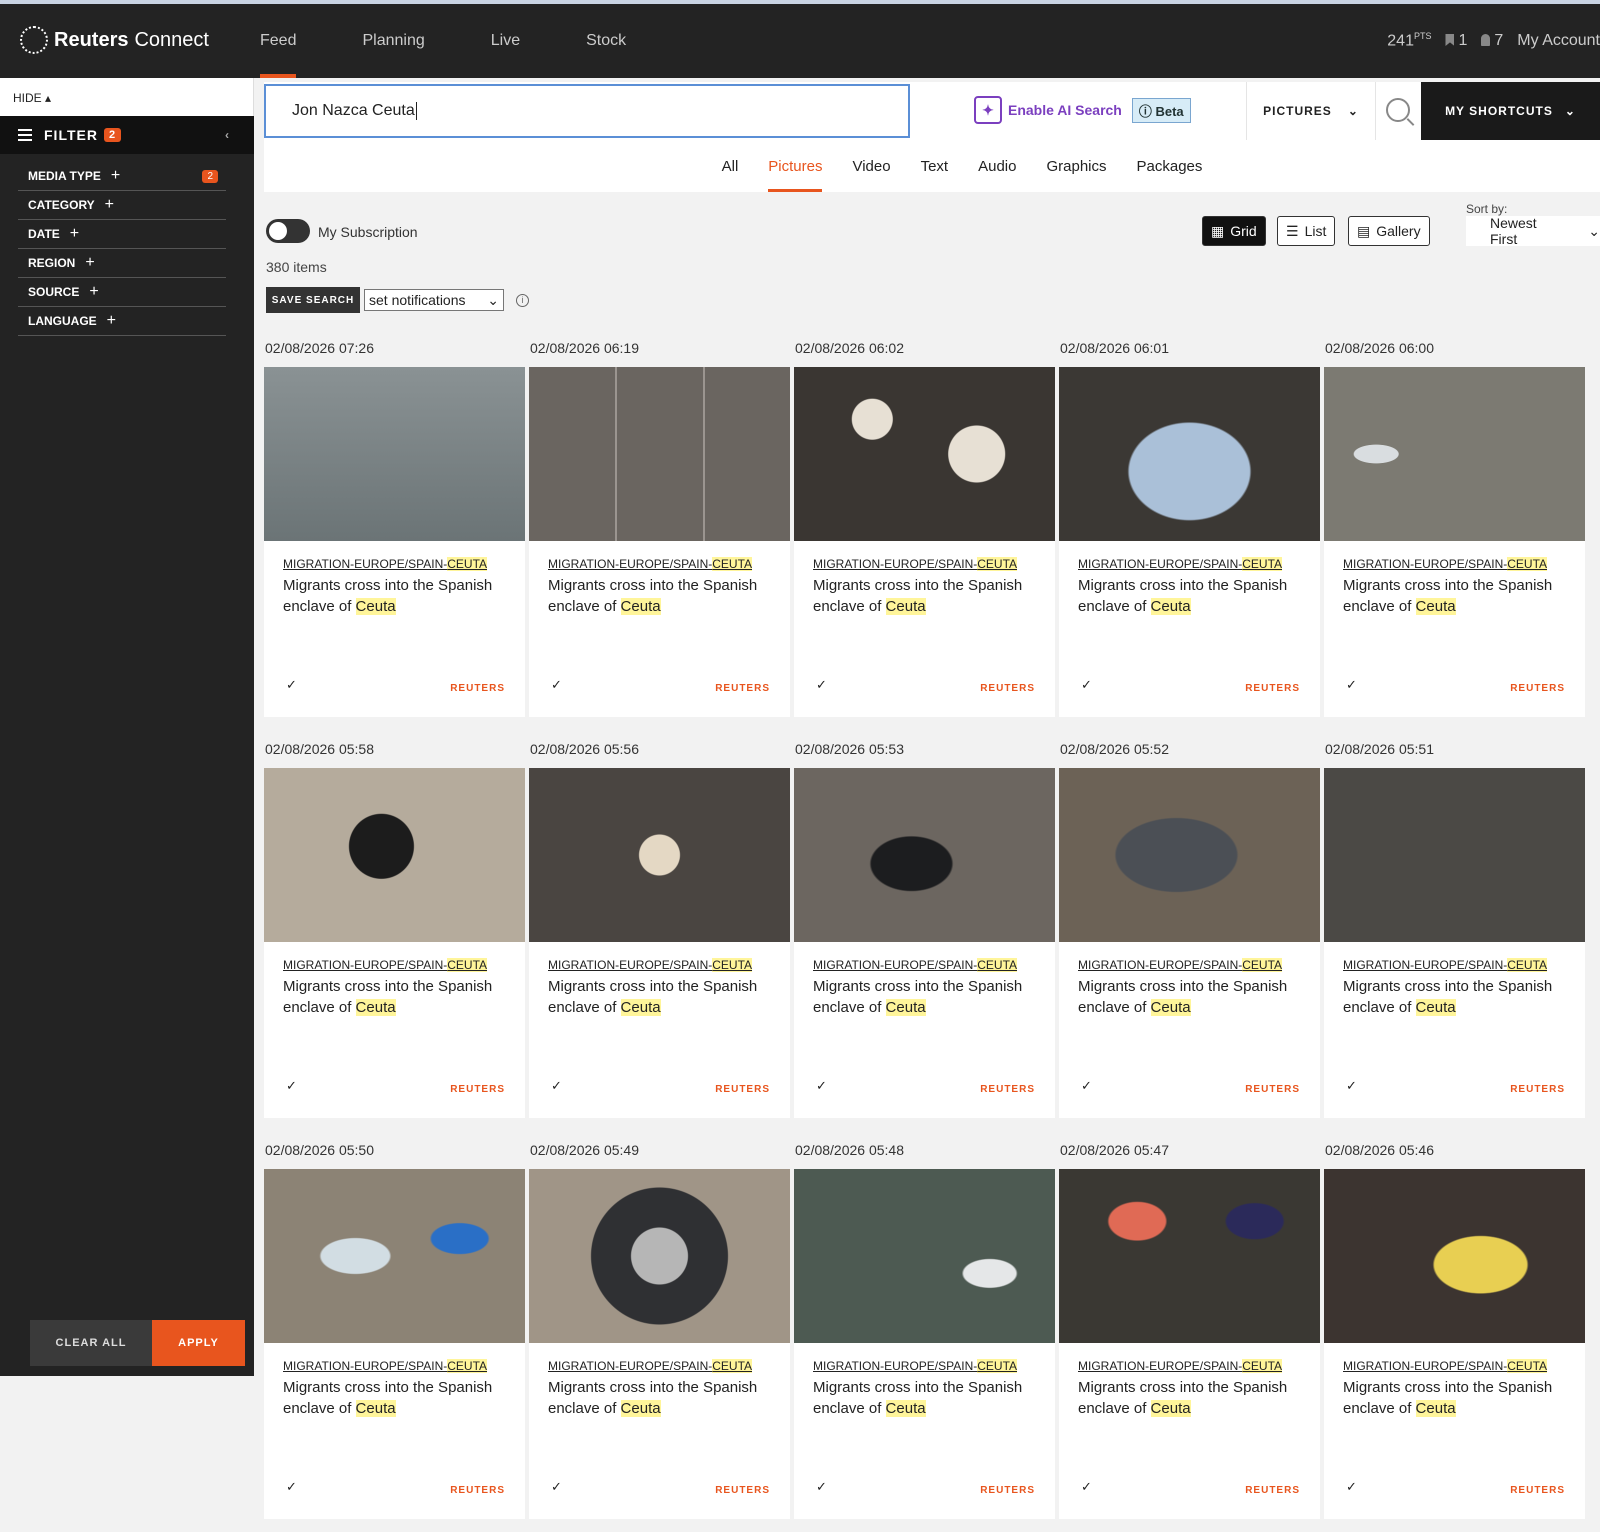 The width and height of the screenshot is (1600, 1538). What do you see at coordinates (114, 40) in the screenshot?
I see `reuters-connect-logo: Reuters Connect` at bounding box center [114, 40].